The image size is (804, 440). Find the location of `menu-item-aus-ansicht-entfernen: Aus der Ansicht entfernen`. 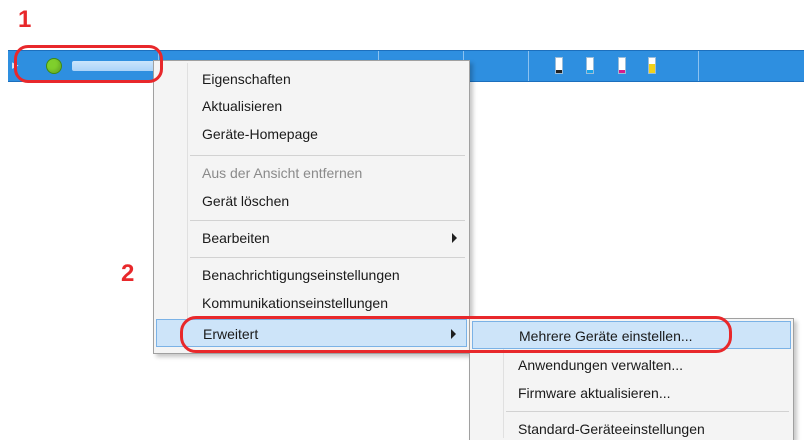

menu-item-aus-ansicht-entfernen: Aus der Ansicht entfernen is located at coordinates (311, 173).